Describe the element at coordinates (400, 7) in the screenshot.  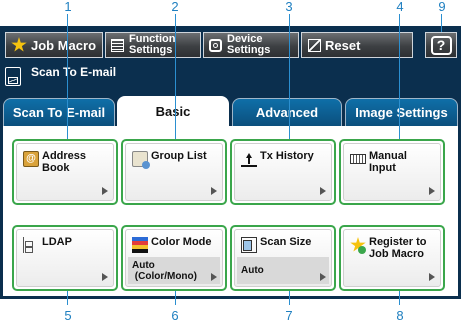
I see `callout-4: 4` at that location.